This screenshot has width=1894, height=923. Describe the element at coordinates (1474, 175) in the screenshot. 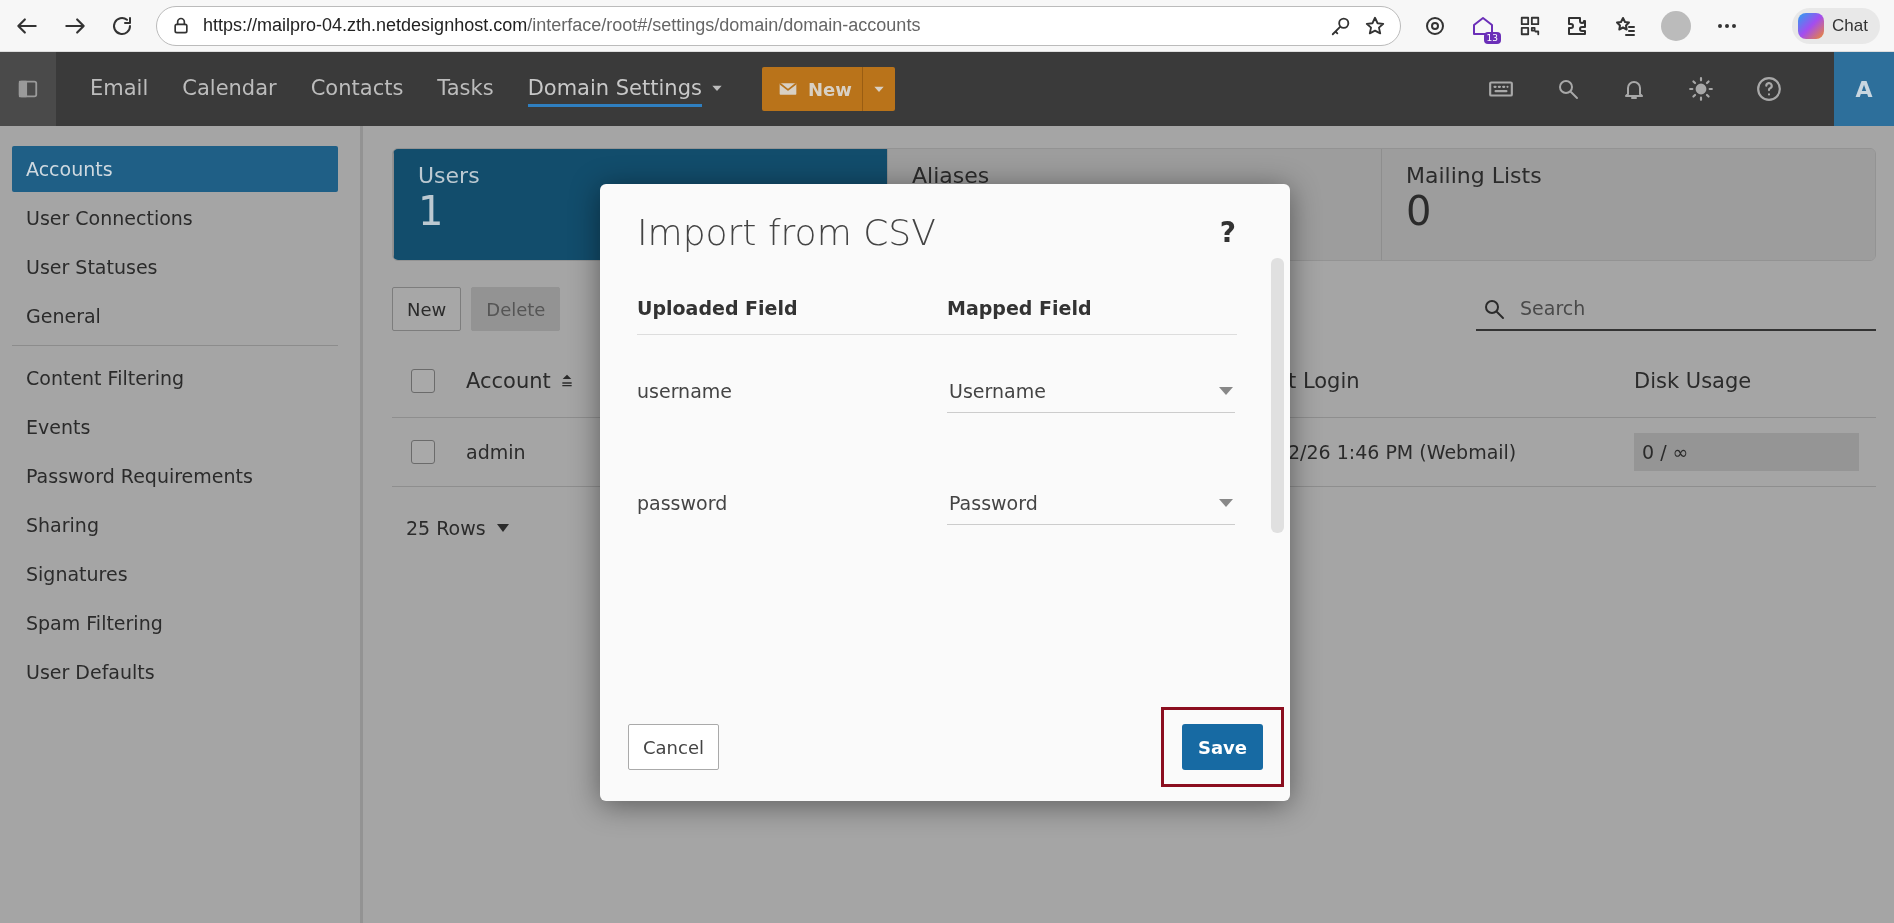

I see `card-label: Mailing Lists` at that location.